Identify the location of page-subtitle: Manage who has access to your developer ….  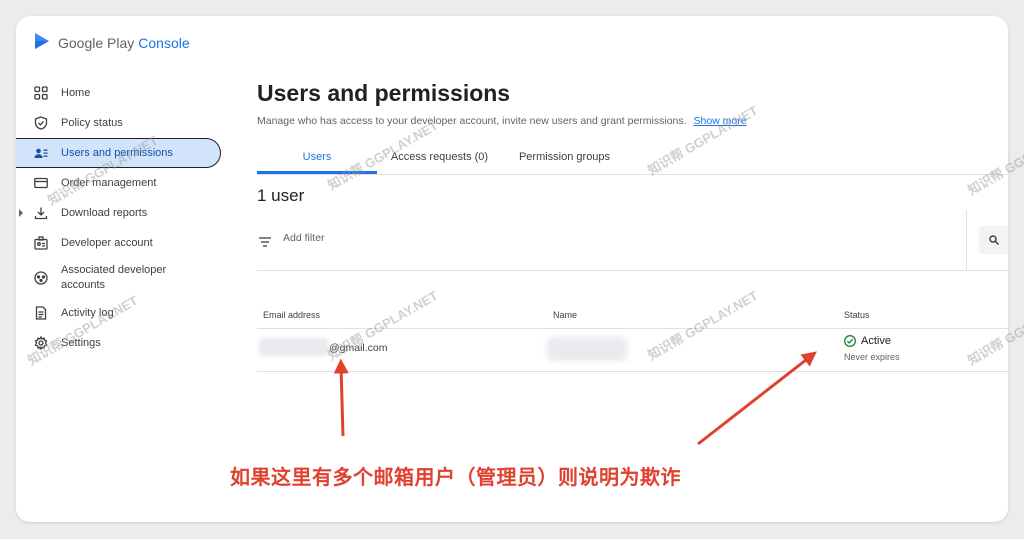
(502, 121).